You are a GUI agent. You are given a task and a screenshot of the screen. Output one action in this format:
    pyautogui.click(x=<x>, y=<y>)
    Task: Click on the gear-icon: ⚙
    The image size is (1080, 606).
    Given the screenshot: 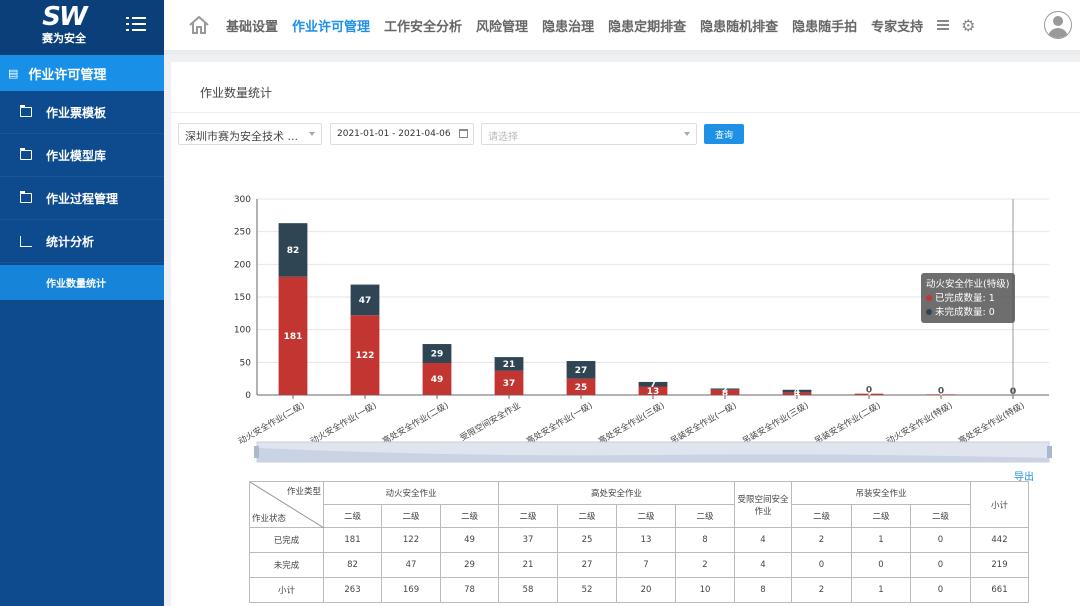 What is the action you would take?
    pyautogui.click(x=968, y=25)
    